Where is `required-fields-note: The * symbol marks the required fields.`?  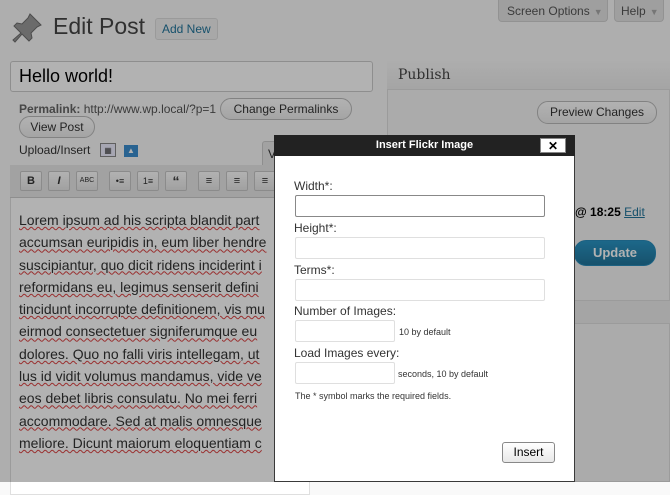
required-fields-note: The * symbol marks the required fields. is located at coordinates (373, 396).